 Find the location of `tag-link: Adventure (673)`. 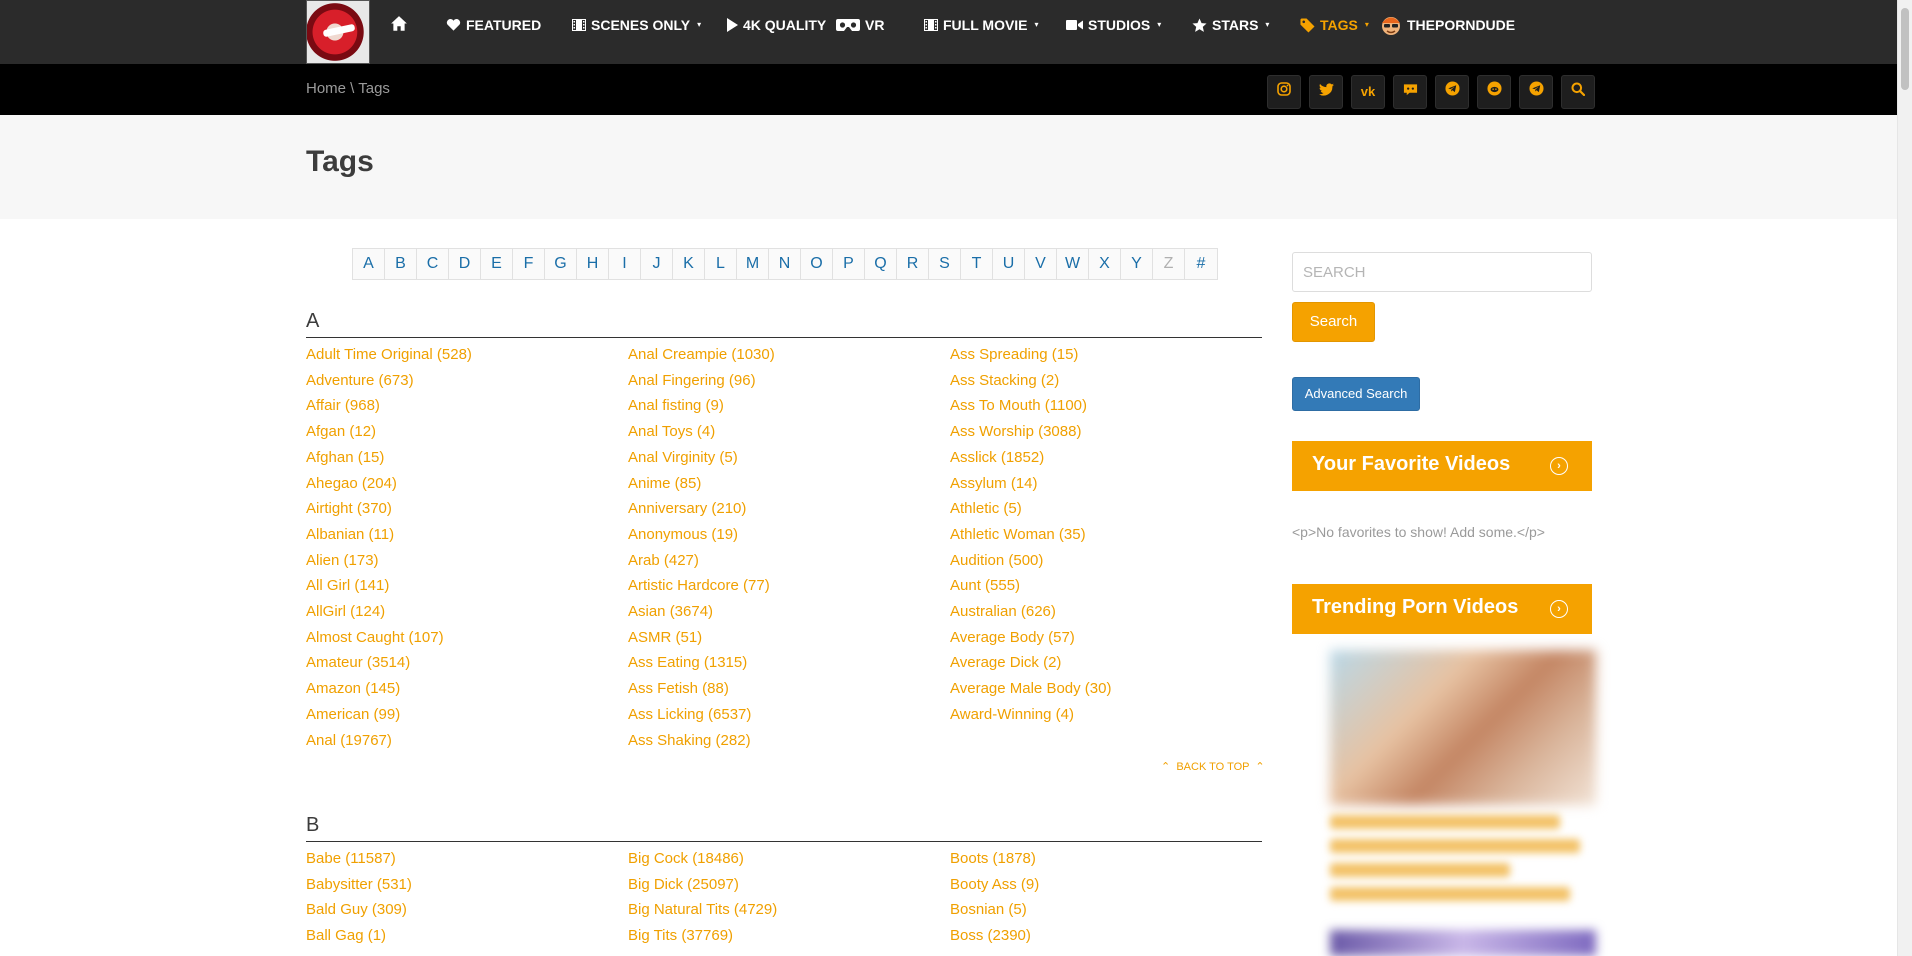

tag-link: Adventure (673) is located at coordinates (360, 380).